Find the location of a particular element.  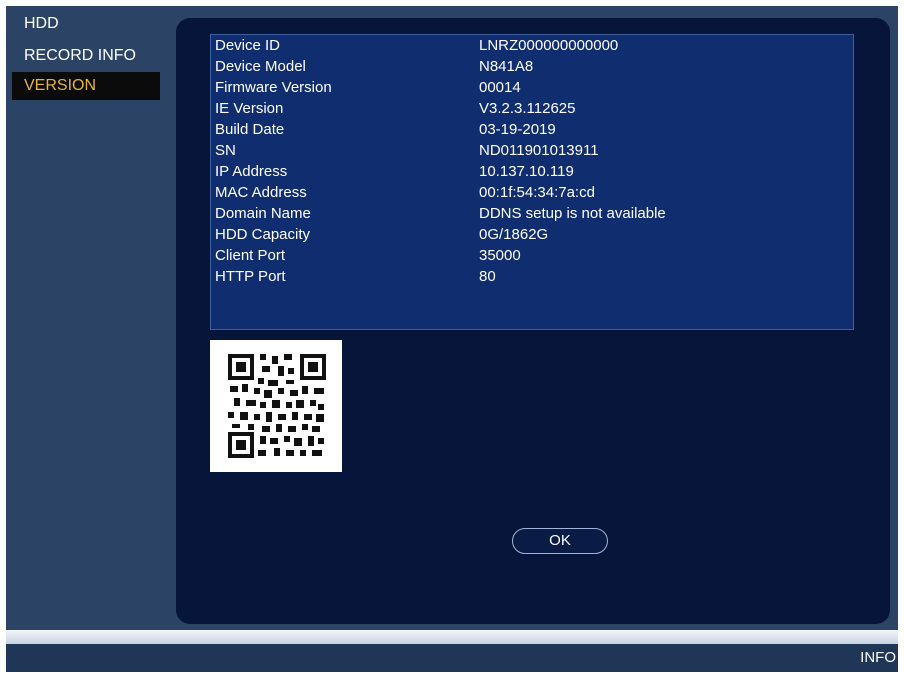

info-row-device-model: Device Model N841A8 is located at coordinates (532, 66).